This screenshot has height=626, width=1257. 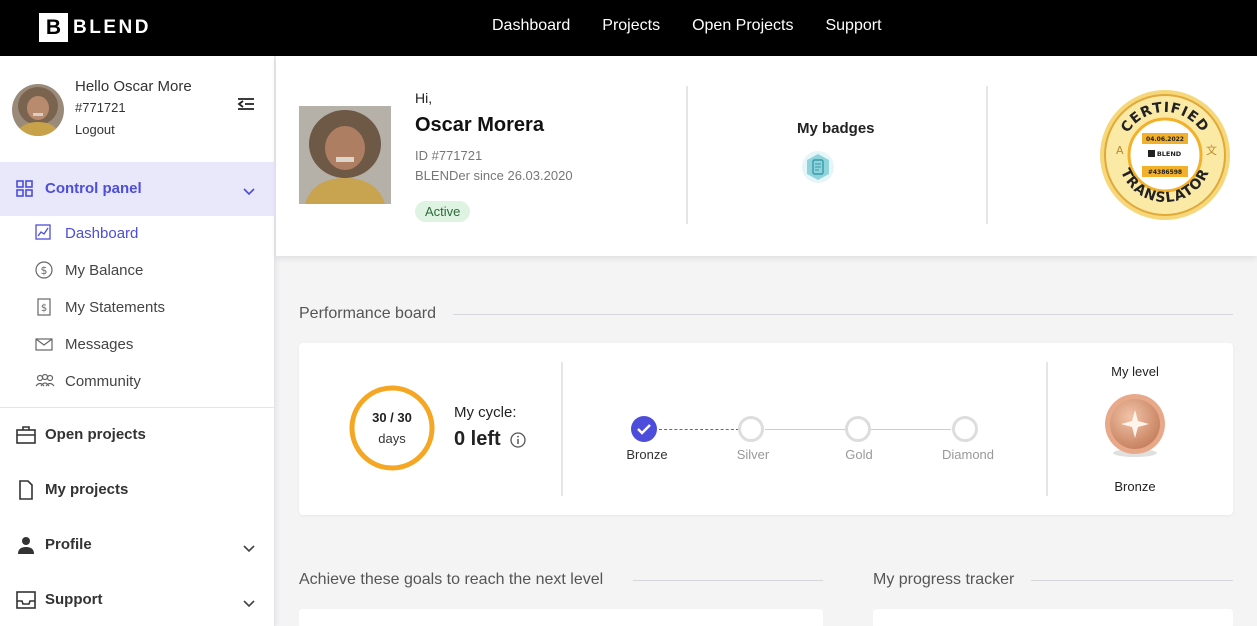 I want to click on seal-brand: BLEND, so click(x=1169, y=154).